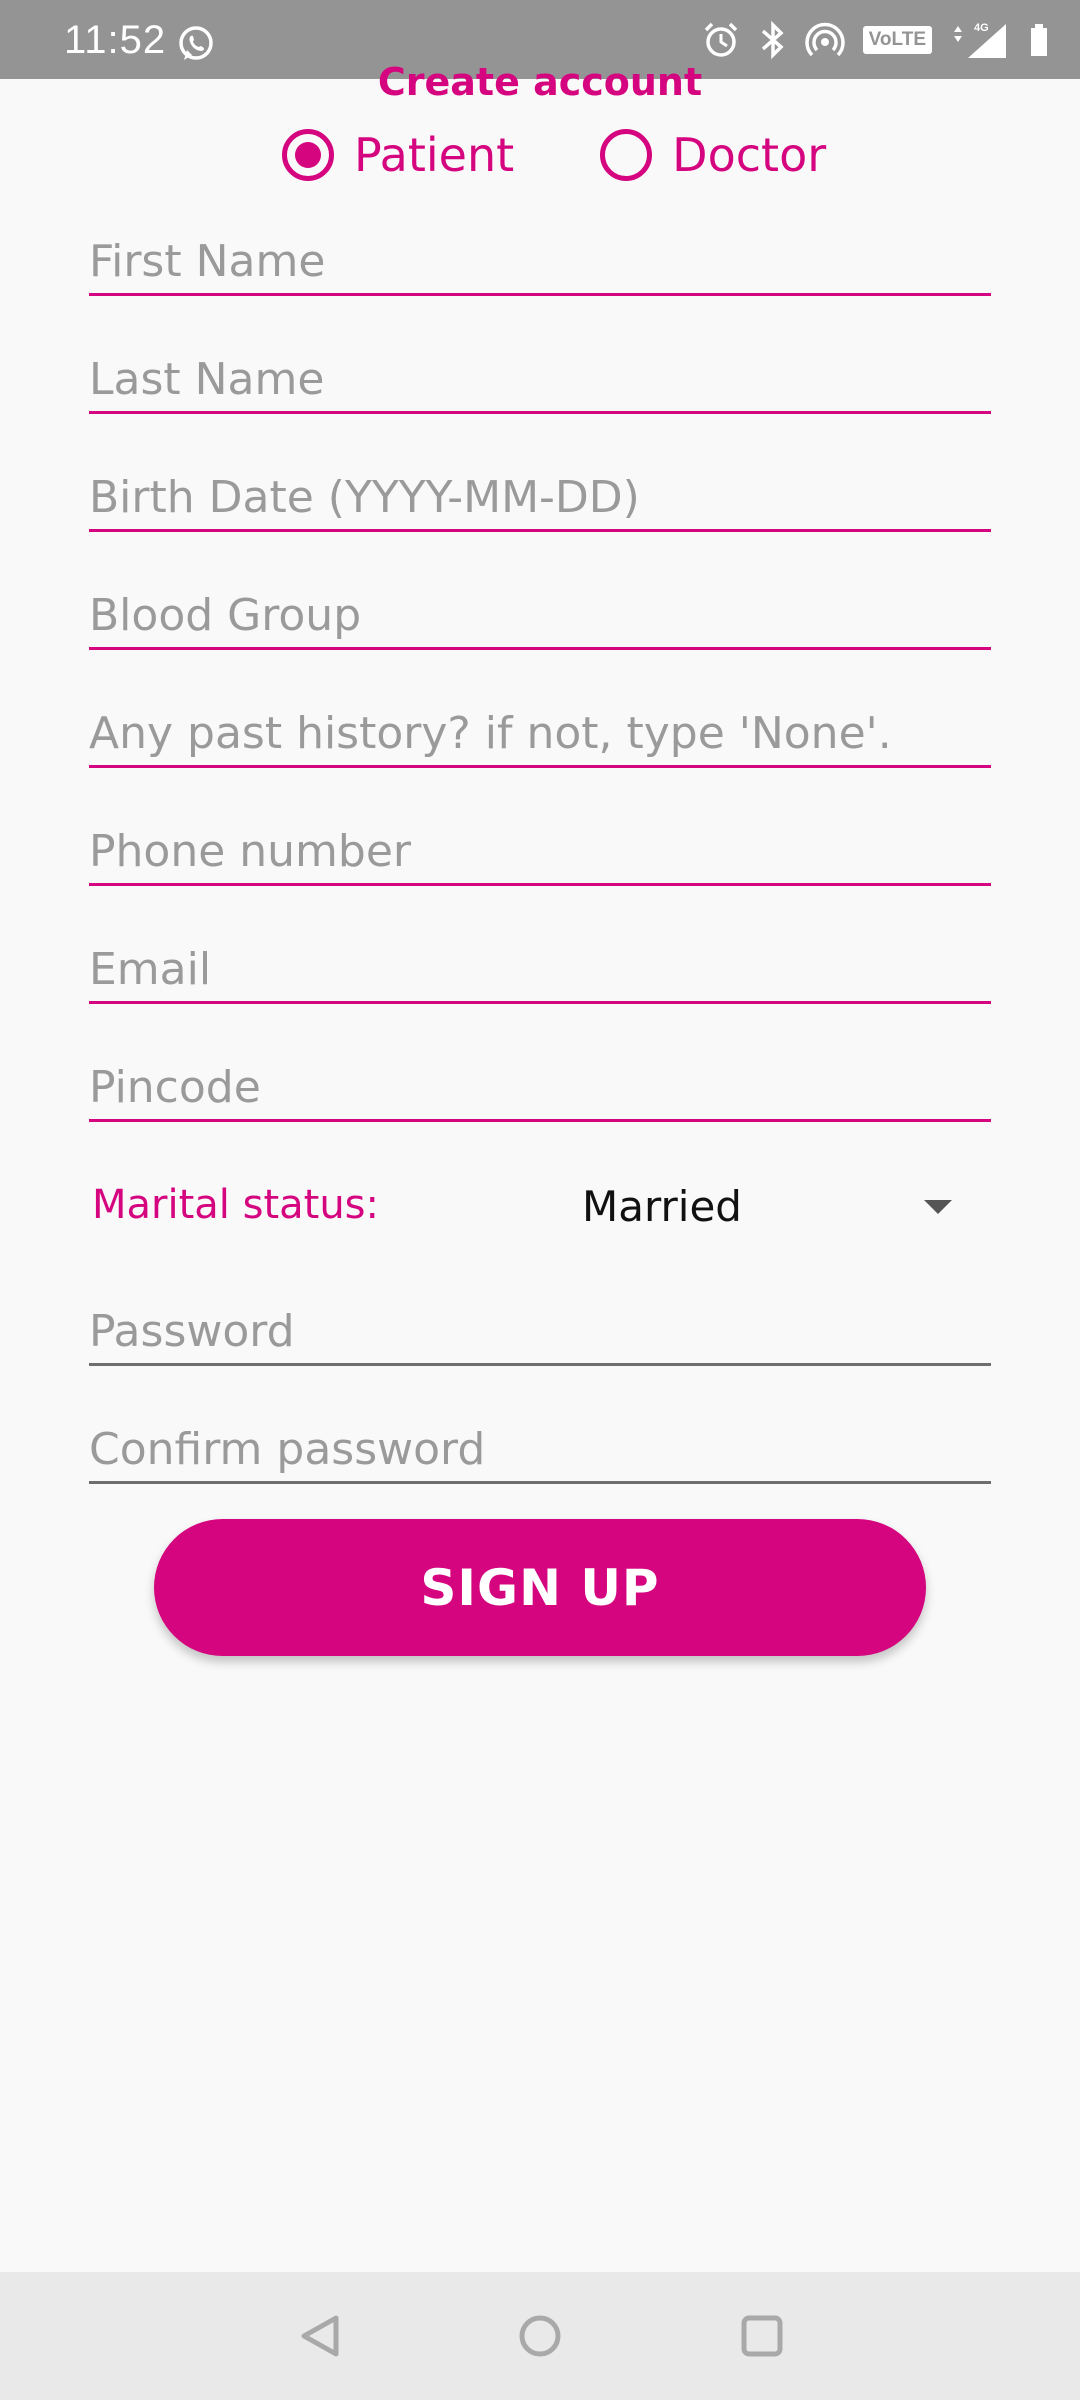 Image resolution: width=1080 pixels, height=2400 pixels. I want to click on signal-icon: 4G, so click(980, 40).